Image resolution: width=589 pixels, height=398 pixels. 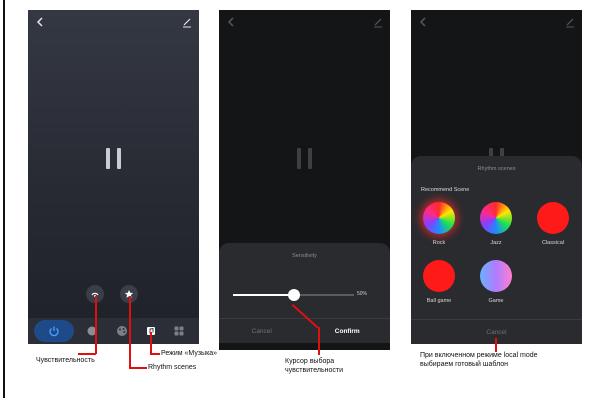 What do you see at coordinates (496, 301) in the screenshot?
I see `scene-label: Game` at bounding box center [496, 301].